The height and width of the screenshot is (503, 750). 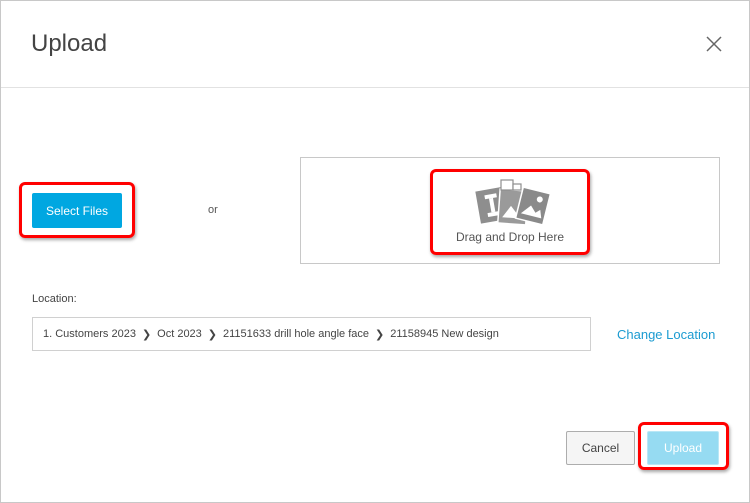 What do you see at coordinates (54, 299) in the screenshot?
I see `location-label: Location:` at bounding box center [54, 299].